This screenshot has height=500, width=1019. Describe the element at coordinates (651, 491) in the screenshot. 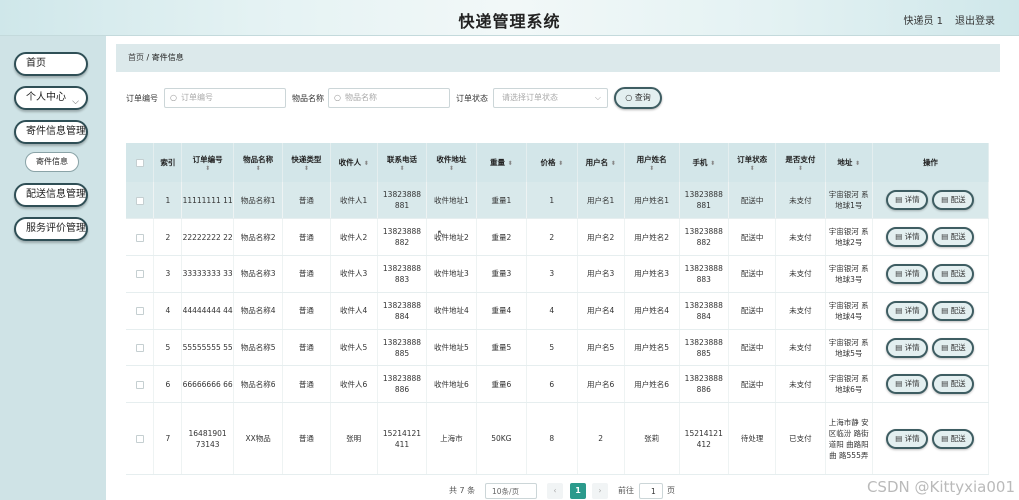

I see `goto-page-input: 1` at that location.